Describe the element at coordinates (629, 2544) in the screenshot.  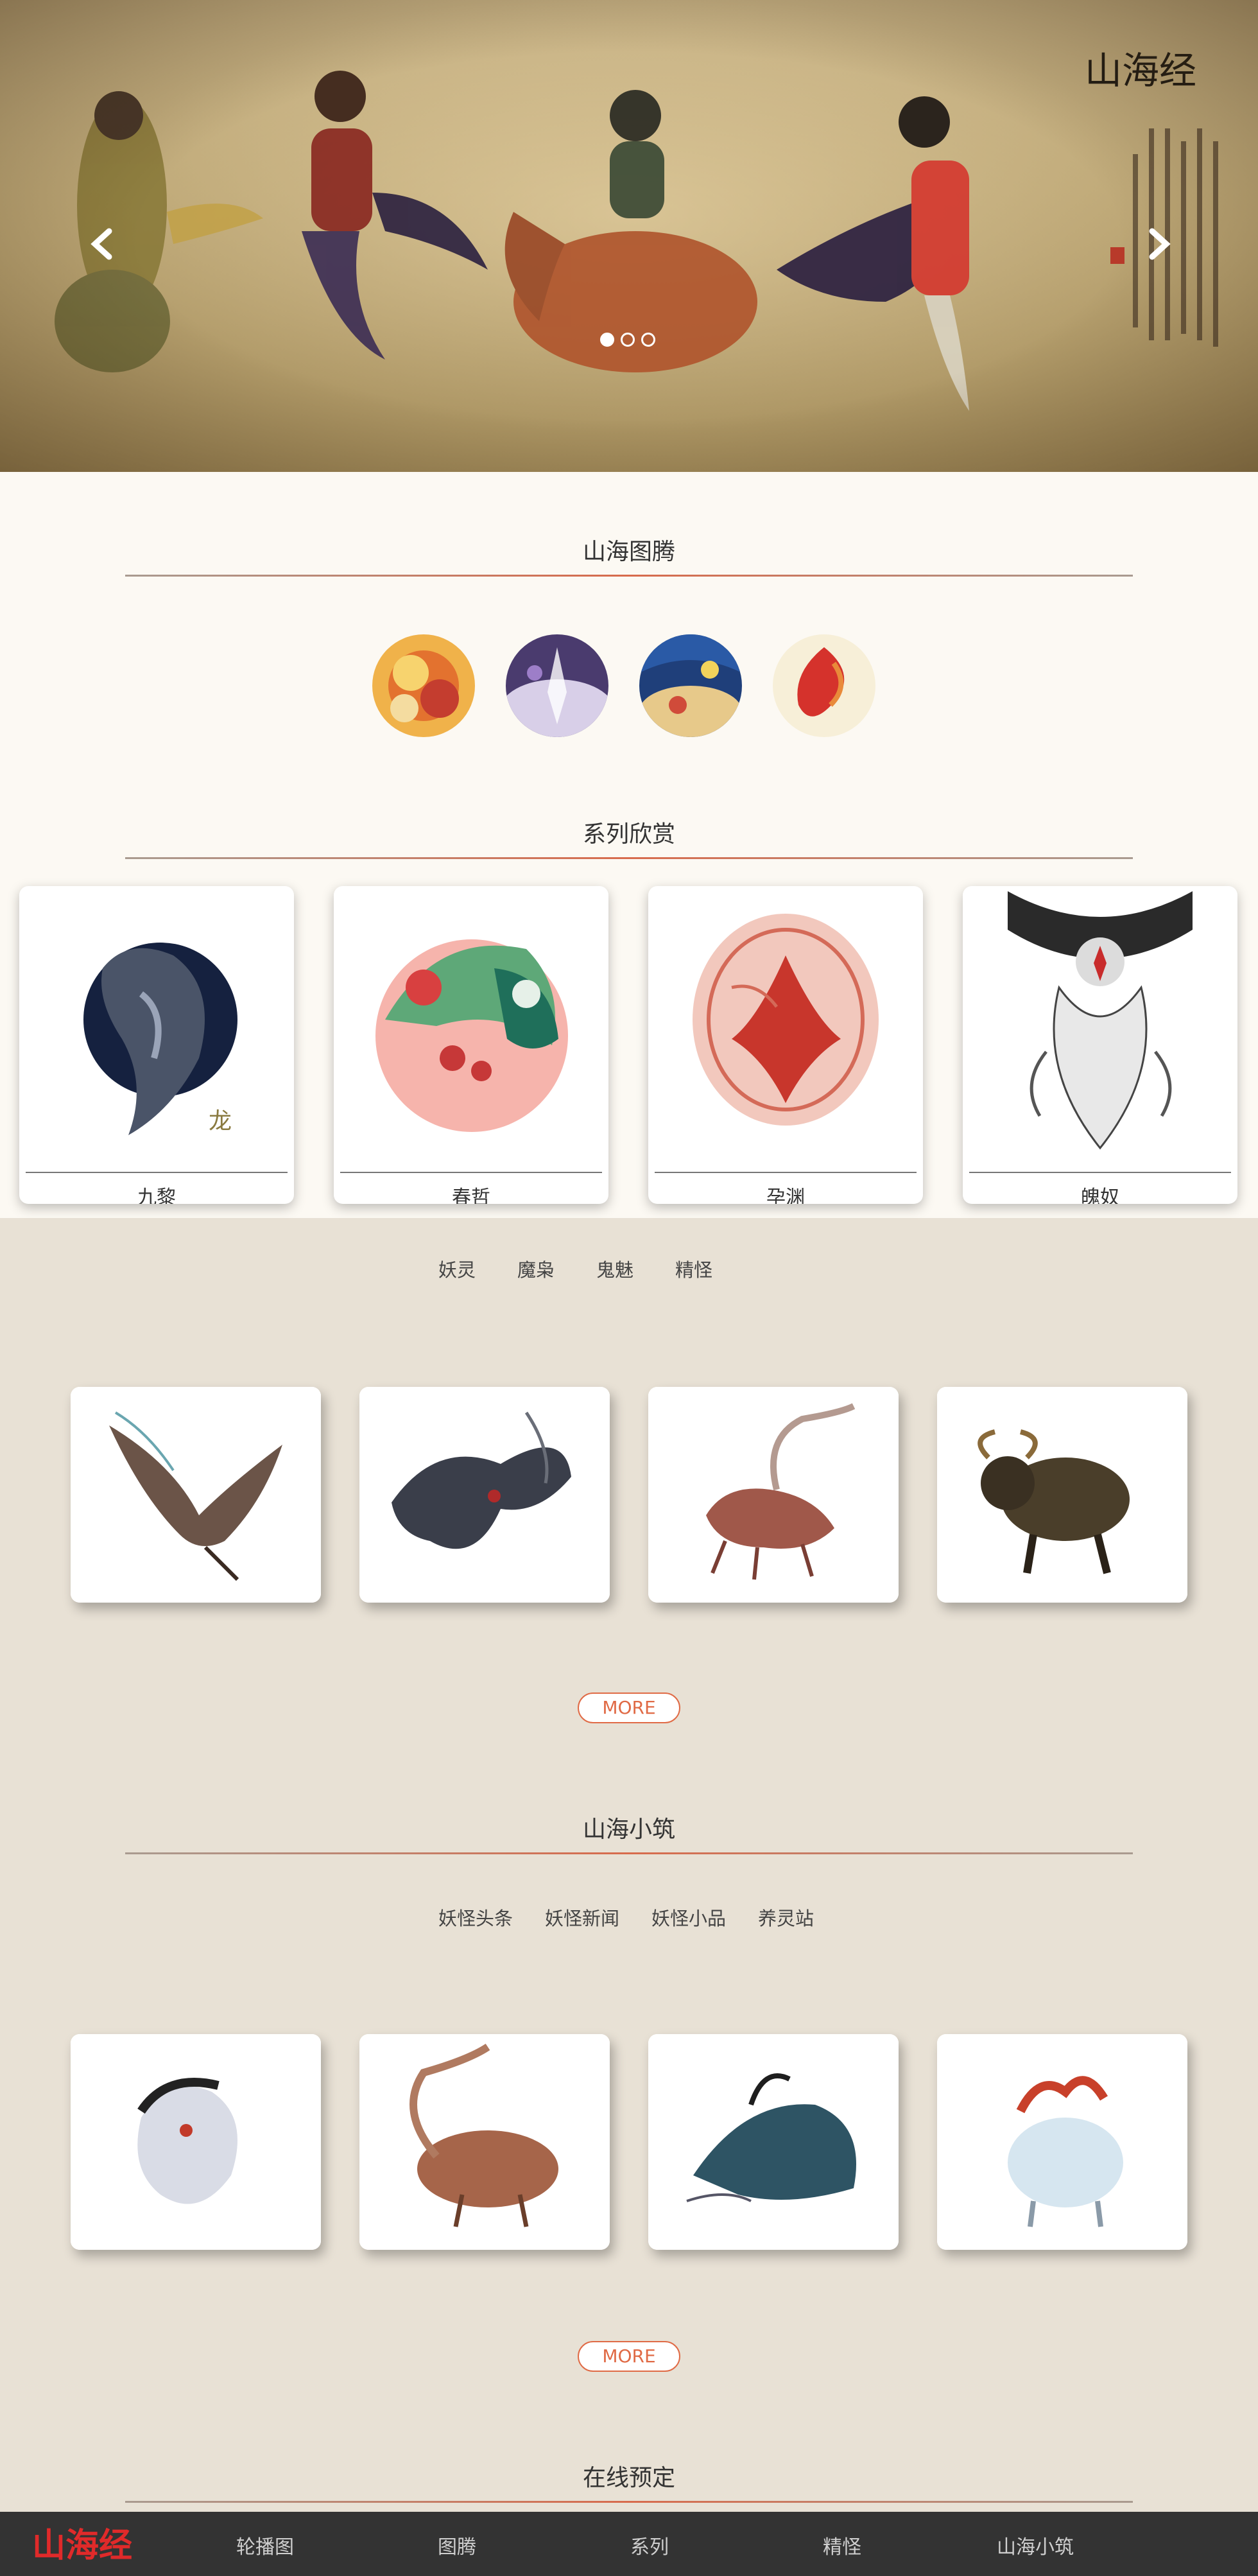
I see `bottom-nav: 山海经 轮播图 图腾 系列 精怪 山海小筑` at that location.